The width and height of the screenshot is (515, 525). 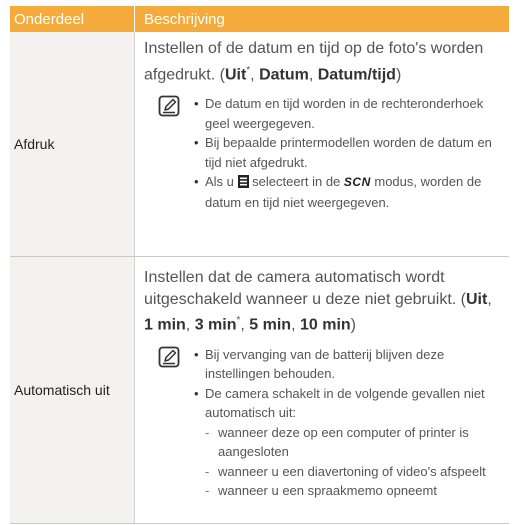 What do you see at coordinates (270, 325) in the screenshot?
I see `option: 5 min` at bounding box center [270, 325].